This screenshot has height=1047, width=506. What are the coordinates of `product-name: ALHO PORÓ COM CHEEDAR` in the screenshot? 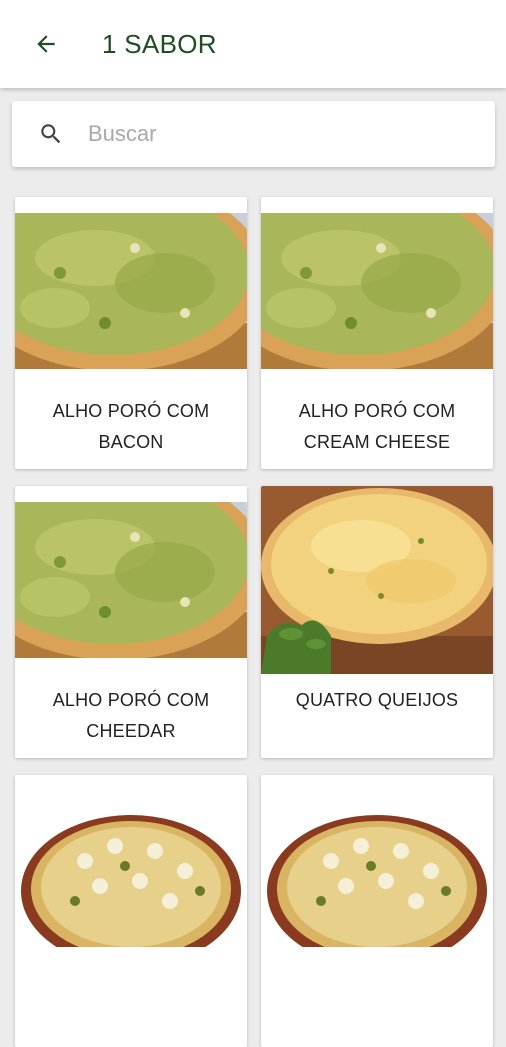 It's located at (131, 715).